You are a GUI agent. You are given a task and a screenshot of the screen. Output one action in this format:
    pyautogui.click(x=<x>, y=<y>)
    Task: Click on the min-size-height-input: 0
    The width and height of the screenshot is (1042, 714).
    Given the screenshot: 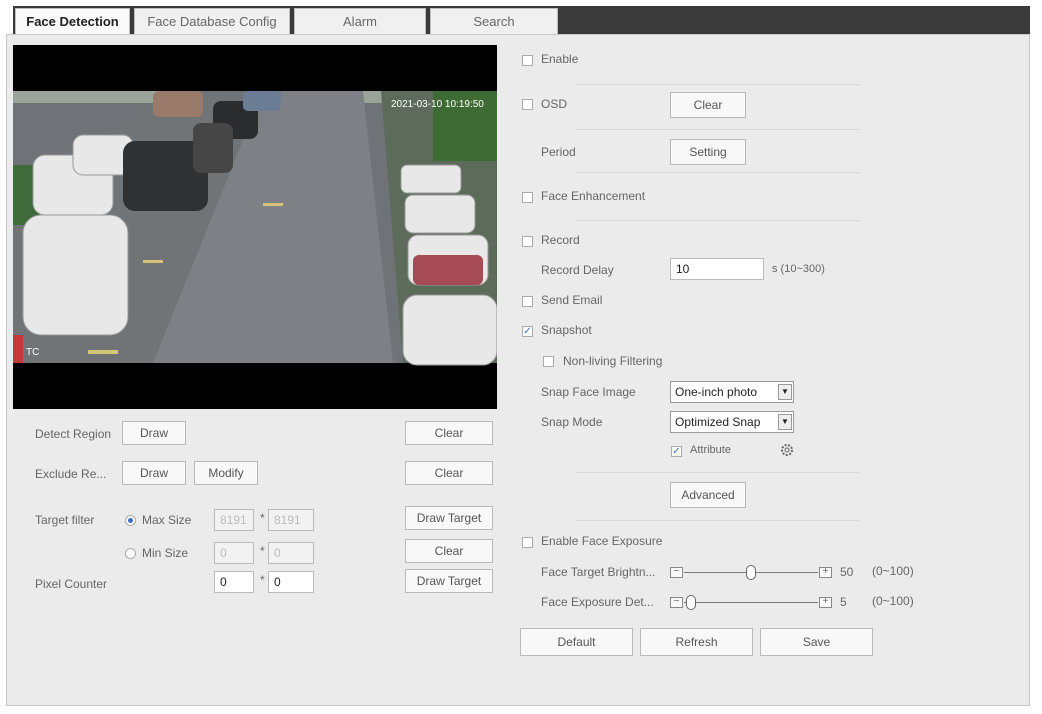 What is the action you would take?
    pyautogui.click(x=291, y=553)
    